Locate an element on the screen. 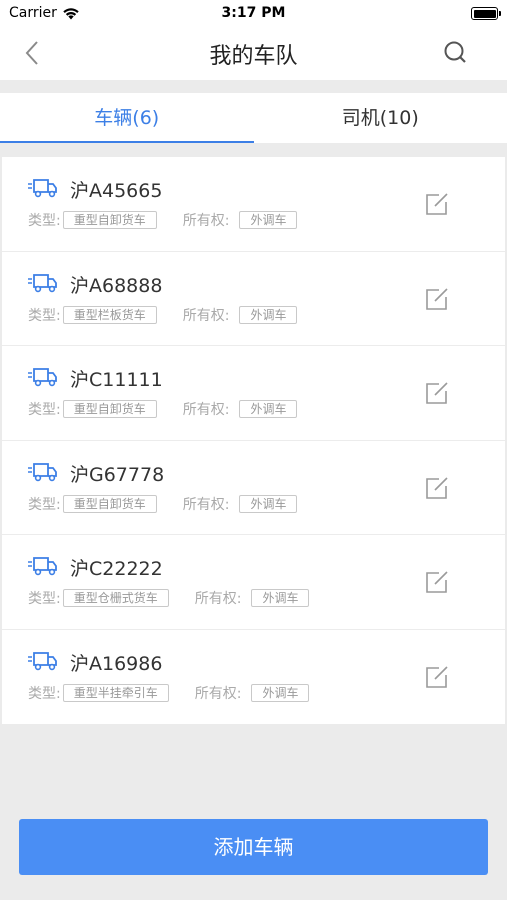  vehicle-row: 沪G67778 类型: 重型自卸货车 所有权: 外调车 is located at coordinates (253, 488).